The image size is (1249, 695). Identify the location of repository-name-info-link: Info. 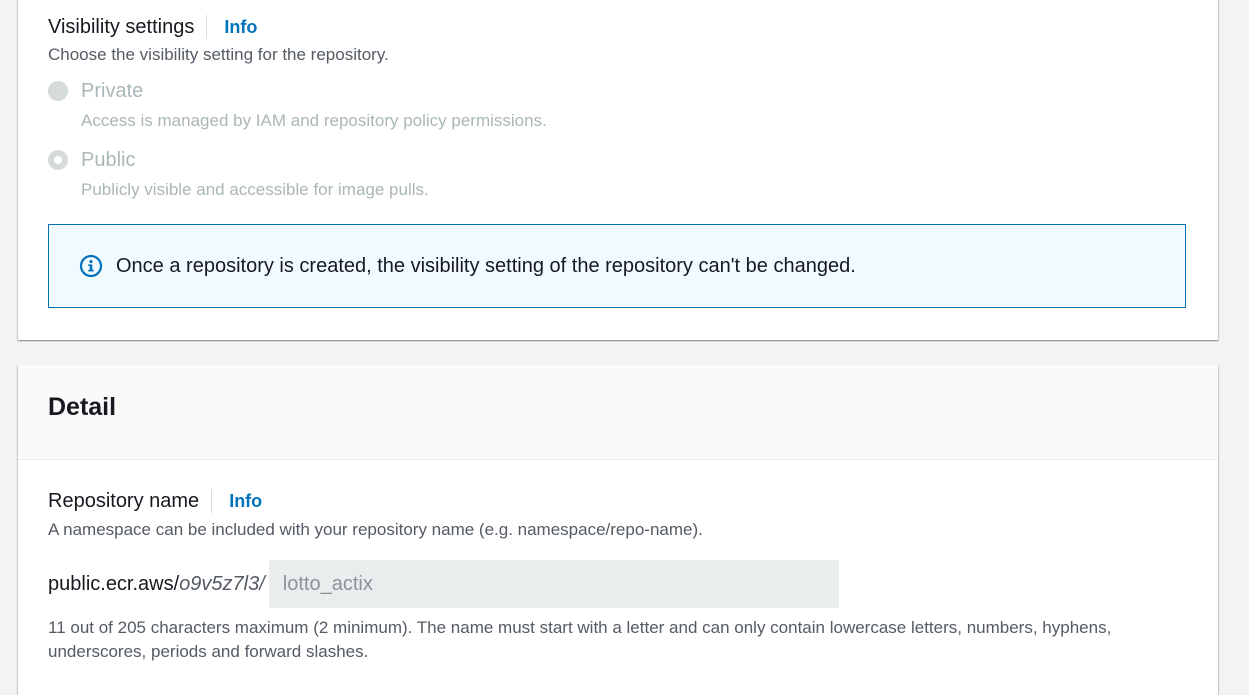
(245, 501).